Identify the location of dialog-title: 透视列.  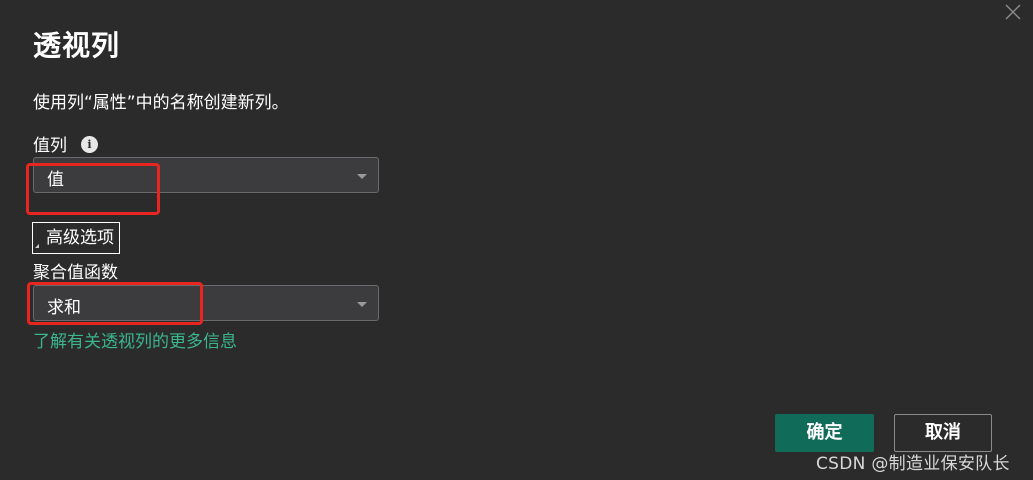
(77, 45).